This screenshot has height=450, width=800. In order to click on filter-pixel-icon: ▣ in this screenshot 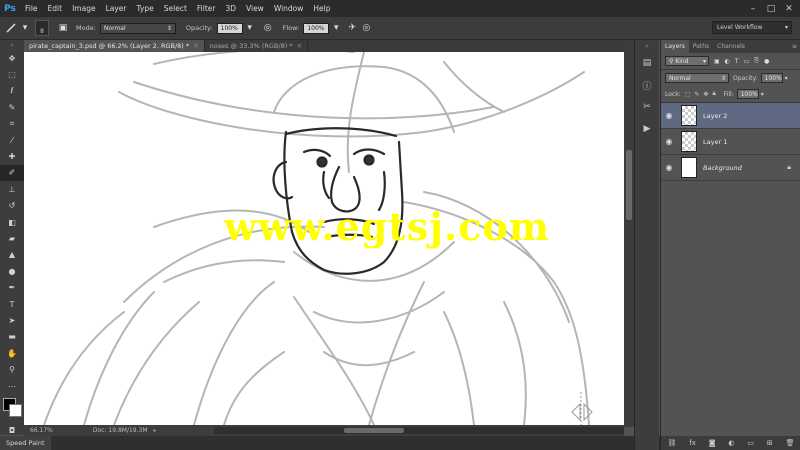, I will do `click(717, 61)`.